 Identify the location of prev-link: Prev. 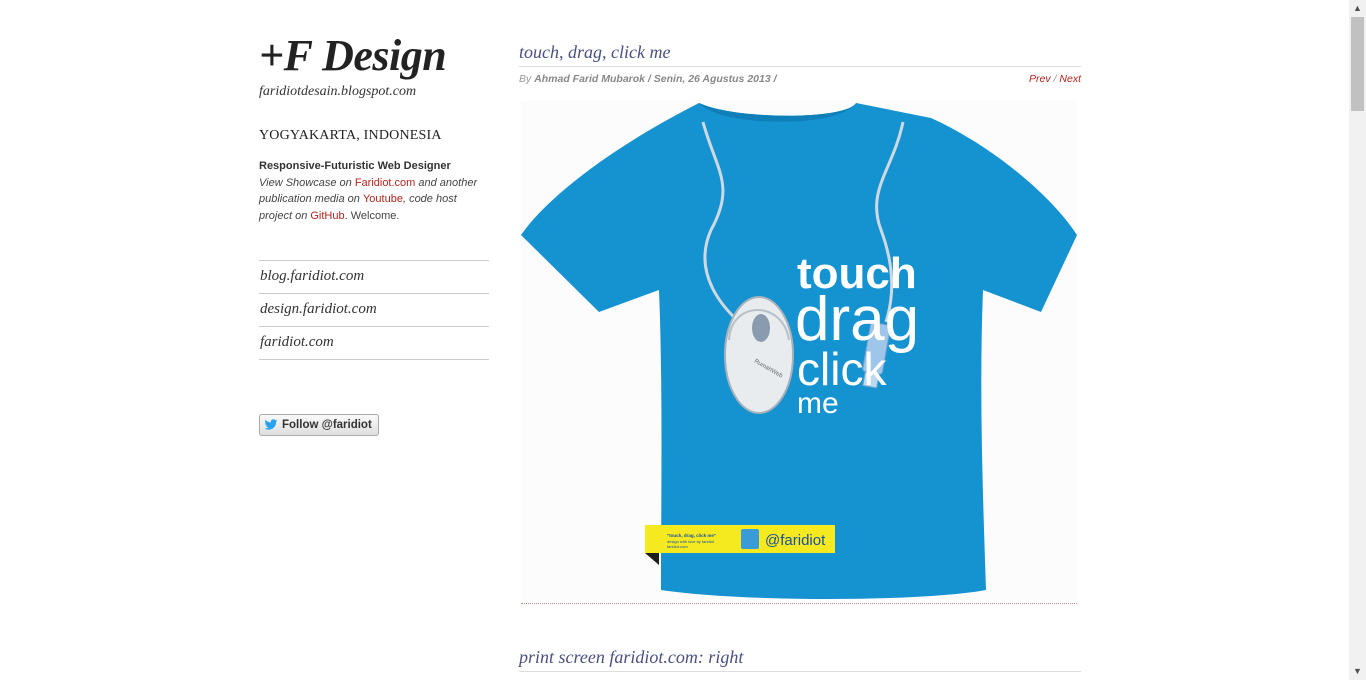
(1040, 79).